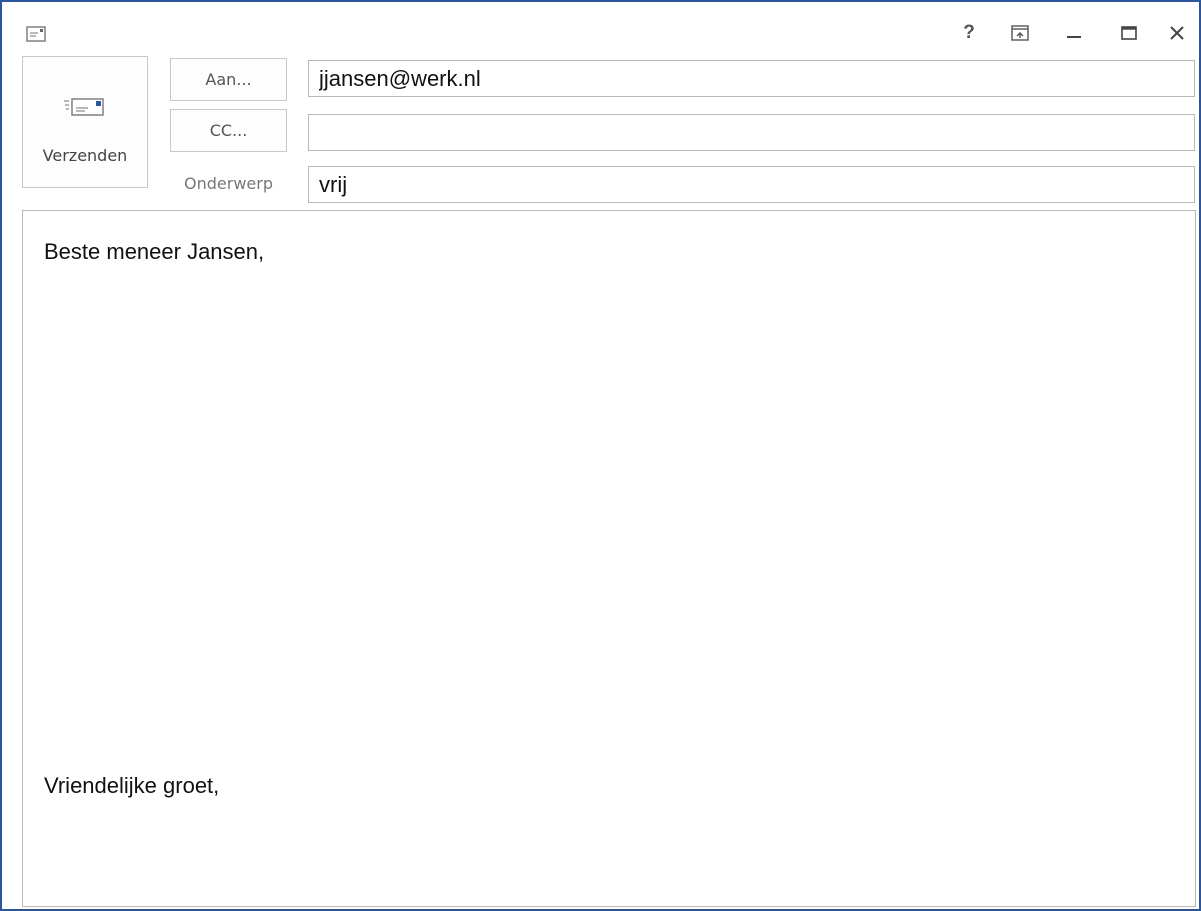  What do you see at coordinates (85, 110) in the screenshot?
I see `send-envelope-icon` at bounding box center [85, 110].